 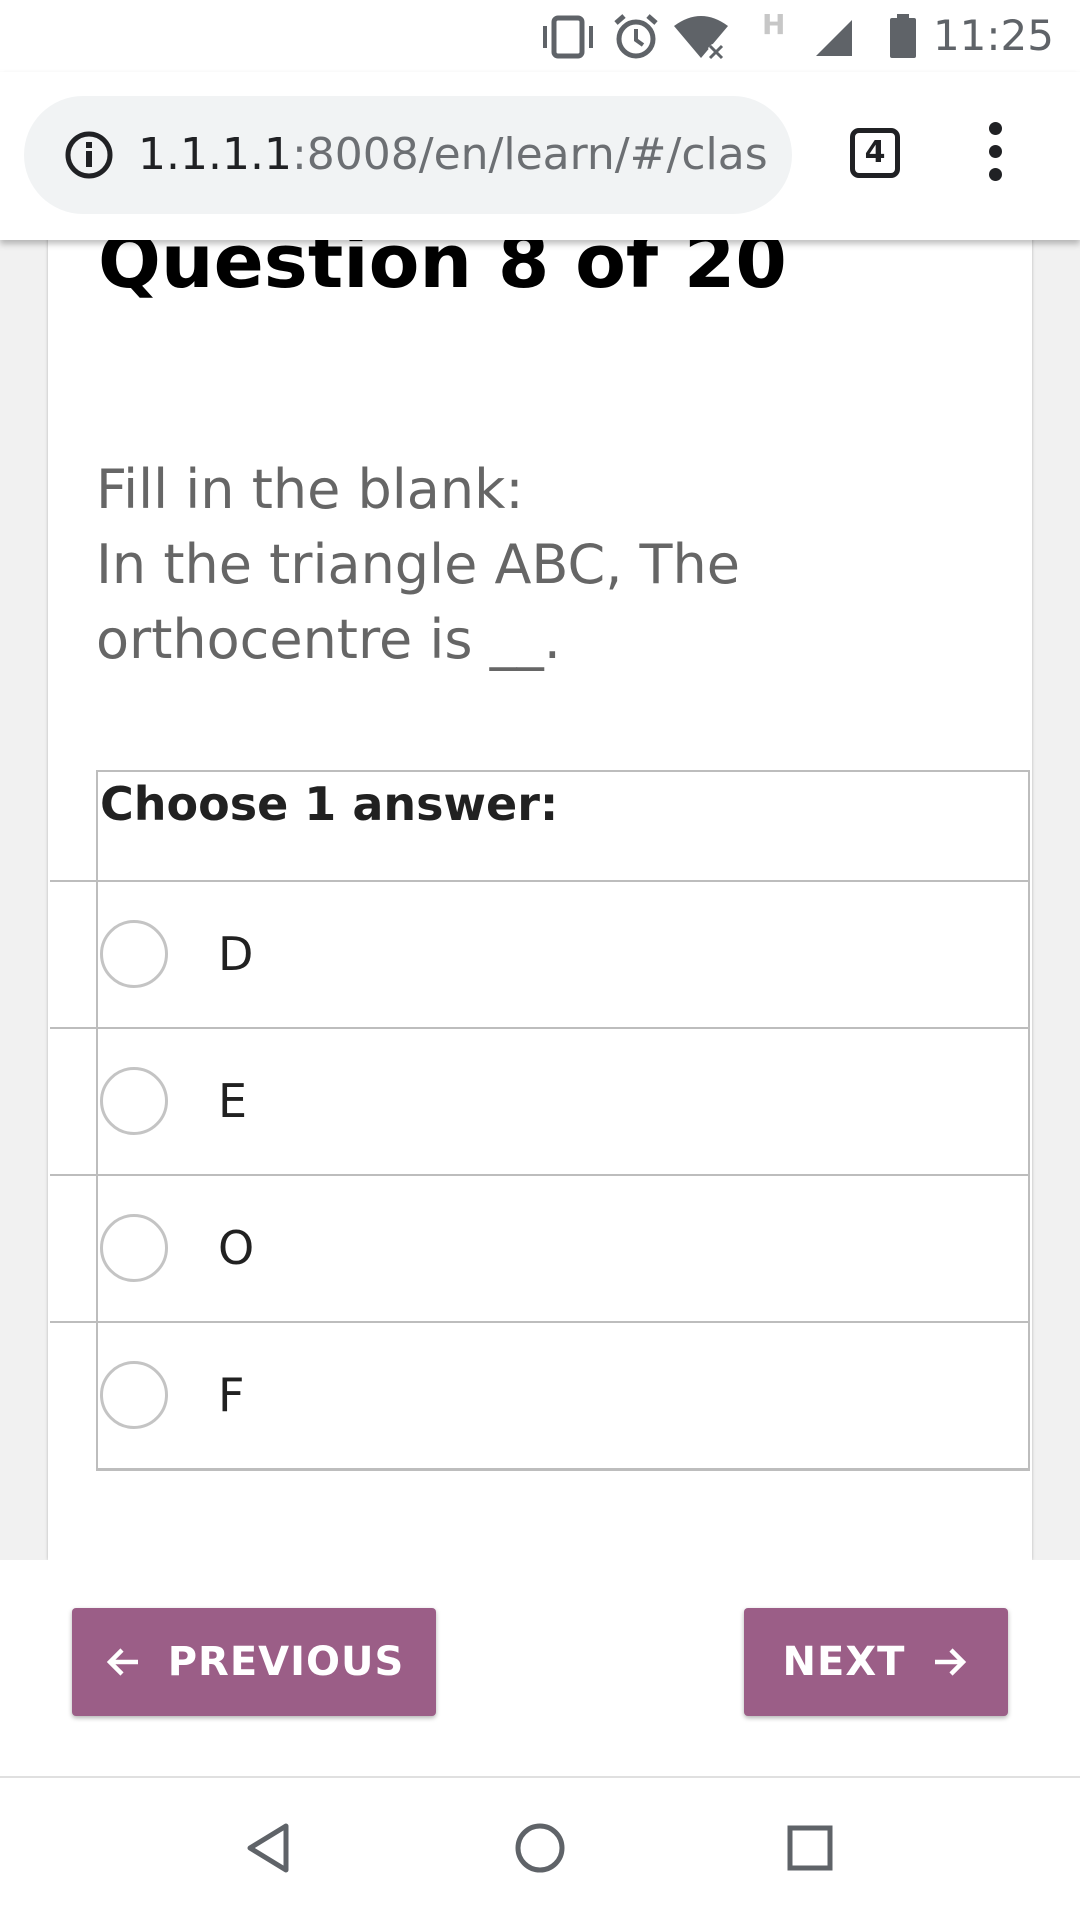 I want to click on next-label: NEXT, so click(x=844, y=1662).